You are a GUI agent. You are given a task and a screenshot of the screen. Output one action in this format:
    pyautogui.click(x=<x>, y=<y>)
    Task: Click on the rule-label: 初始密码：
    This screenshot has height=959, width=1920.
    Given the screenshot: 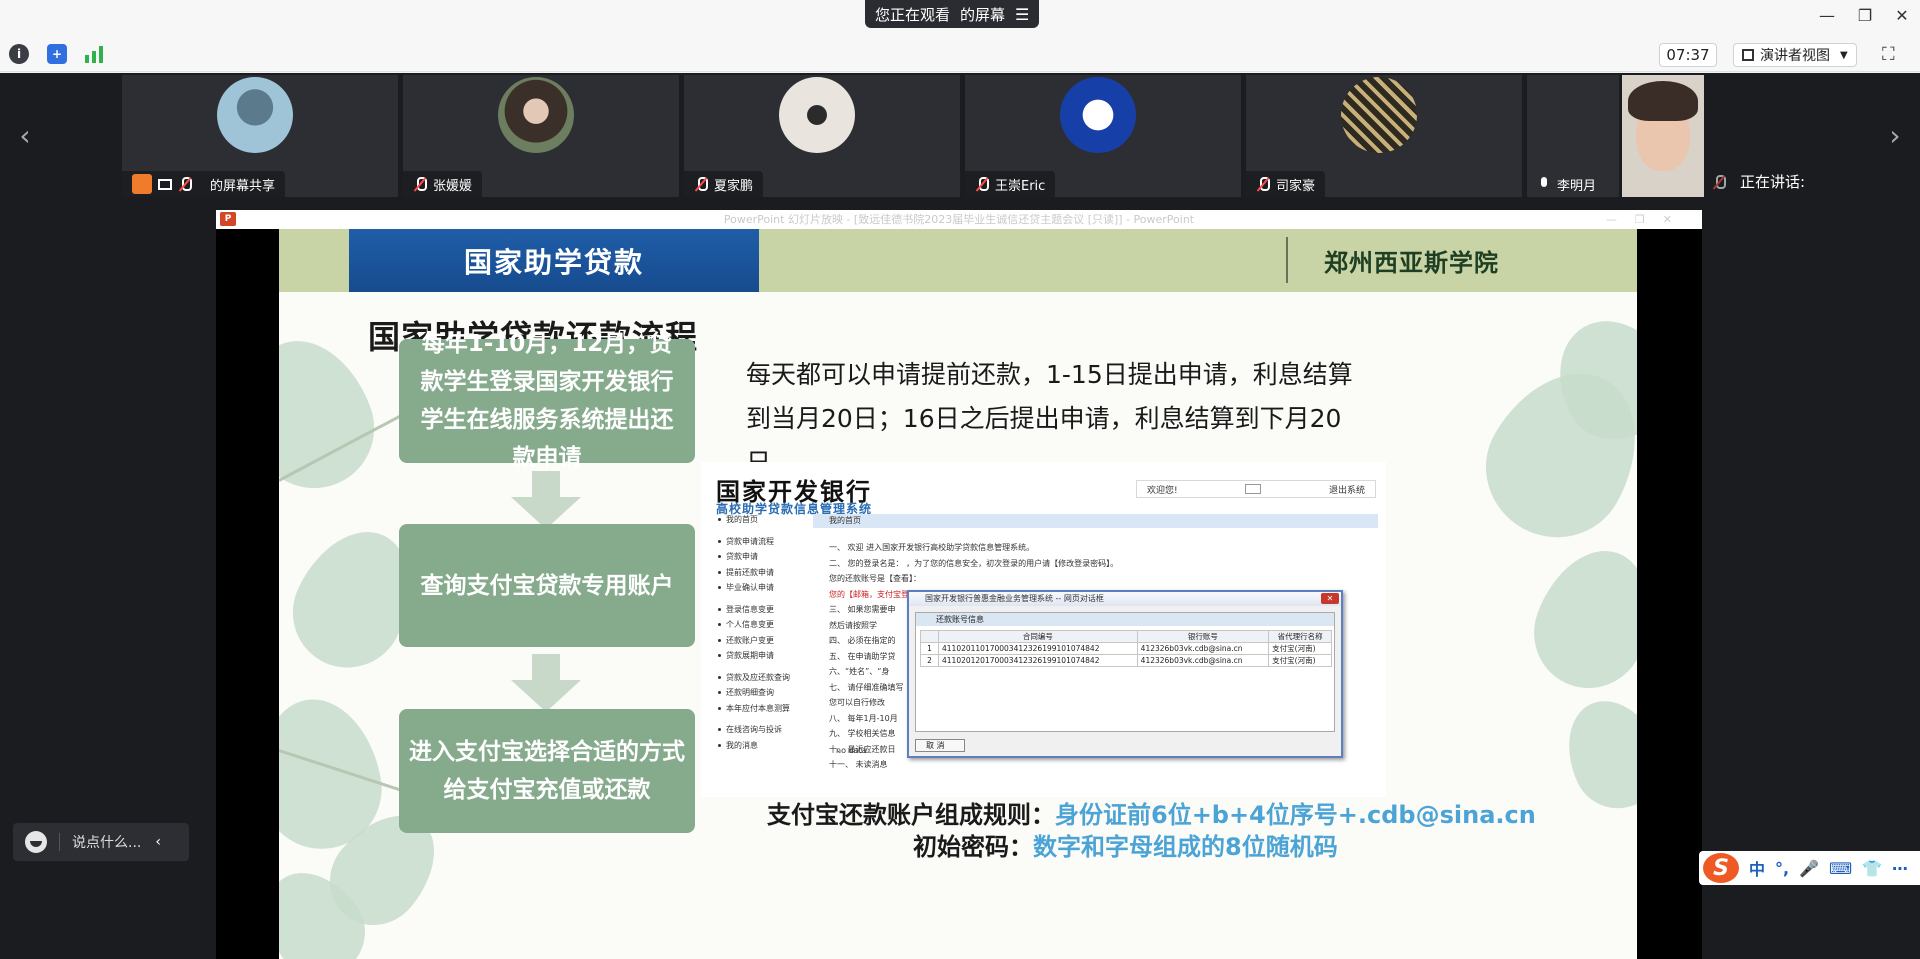 What is the action you would take?
    pyautogui.click(x=973, y=847)
    